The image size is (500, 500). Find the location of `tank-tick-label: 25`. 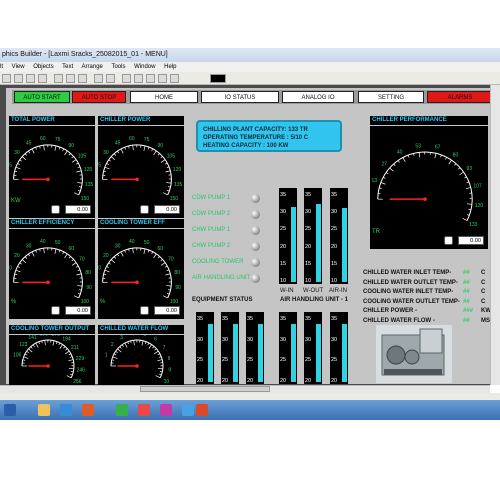

tank-tick-label: 25 is located at coordinates (225, 360).